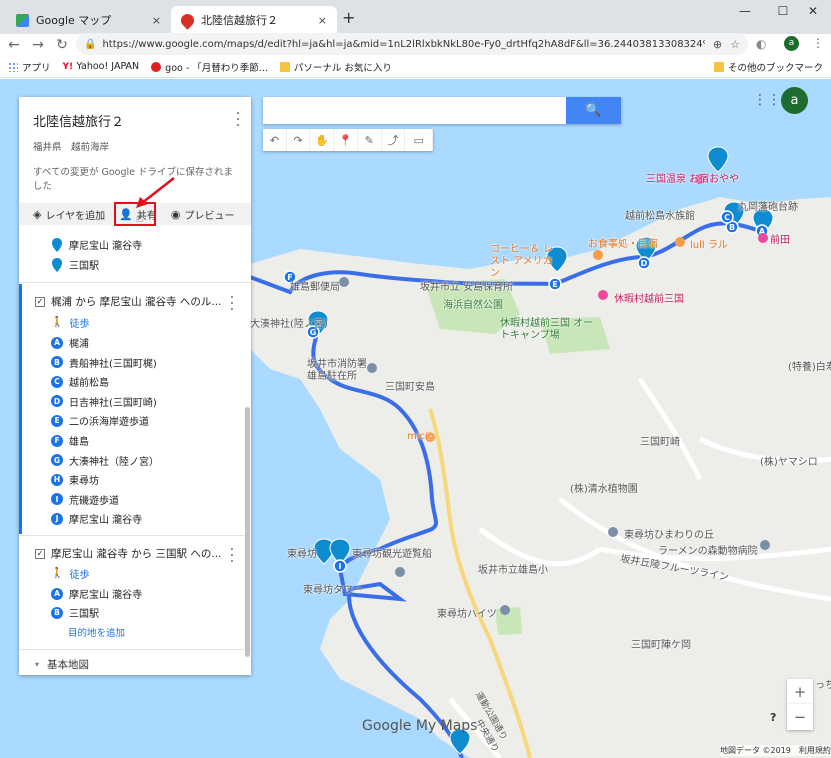 The image size is (831, 758). Describe the element at coordinates (763, 238) in the screenshot. I see `hotel-icon` at that location.